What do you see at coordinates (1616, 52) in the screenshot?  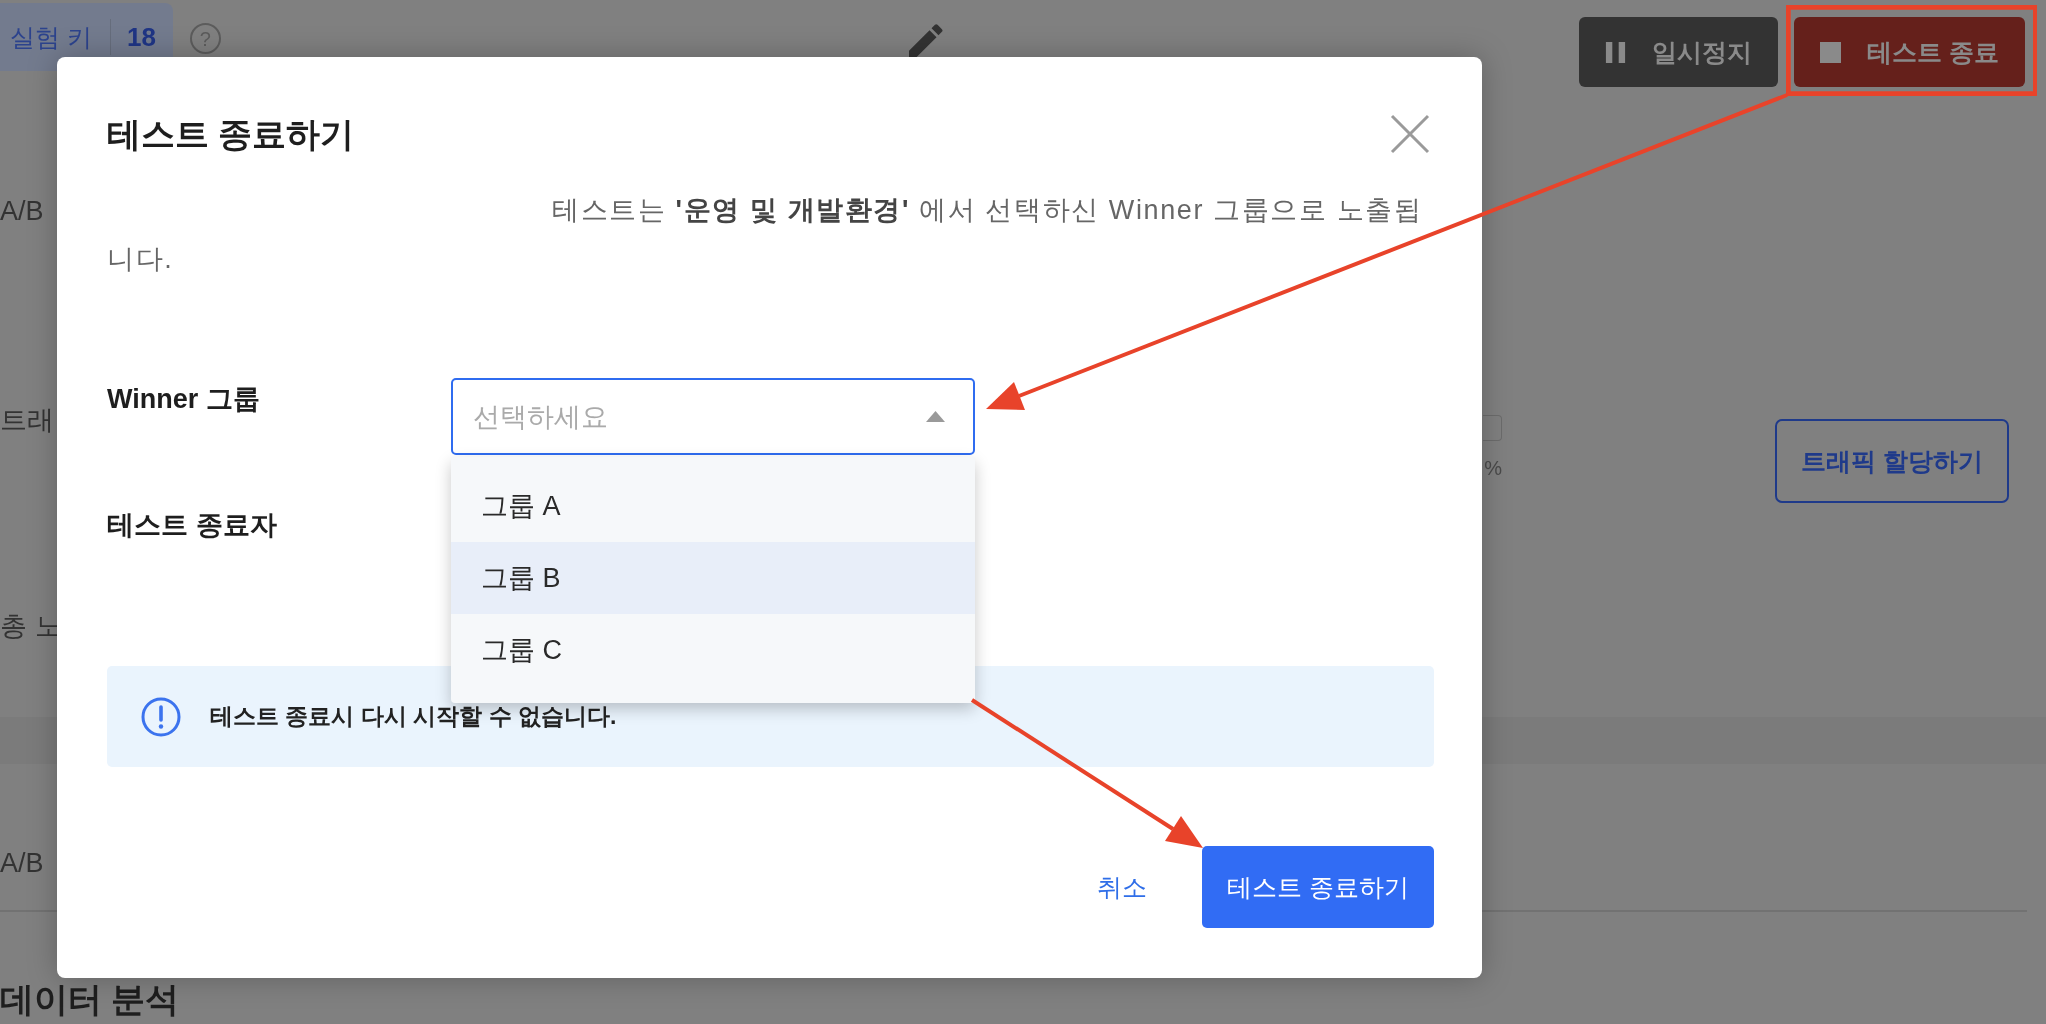 I see `pause-icon` at bounding box center [1616, 52].